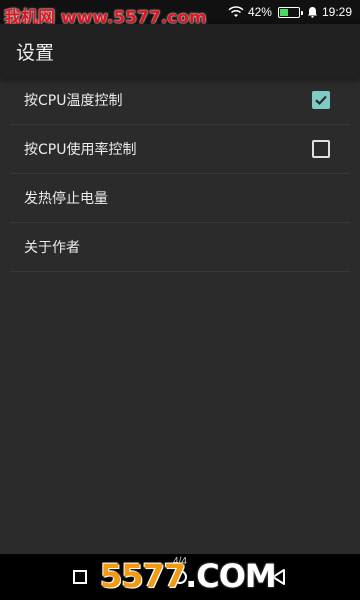 The height and width of the screenshot is (600, 360). Describe the element at coordinates (180, 51) in the screenshot. I see `app-bar: 设置` at that location.